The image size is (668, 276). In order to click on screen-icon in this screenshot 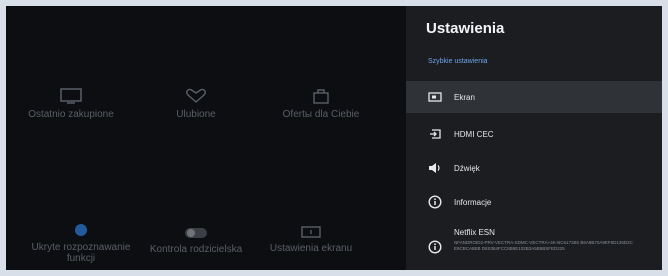, I will do `click(435, 97)`.